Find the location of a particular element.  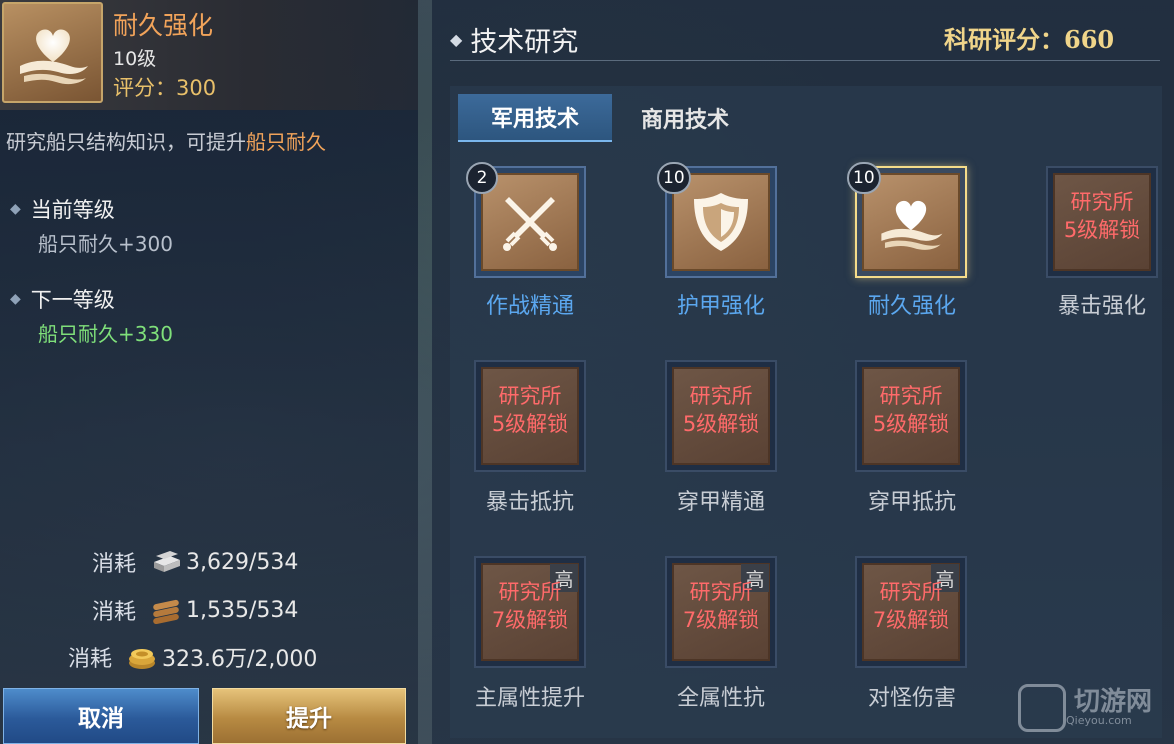

tech-node-pierce-mastery: 研究所 5级解锁 is located at coordinates (721, 416).